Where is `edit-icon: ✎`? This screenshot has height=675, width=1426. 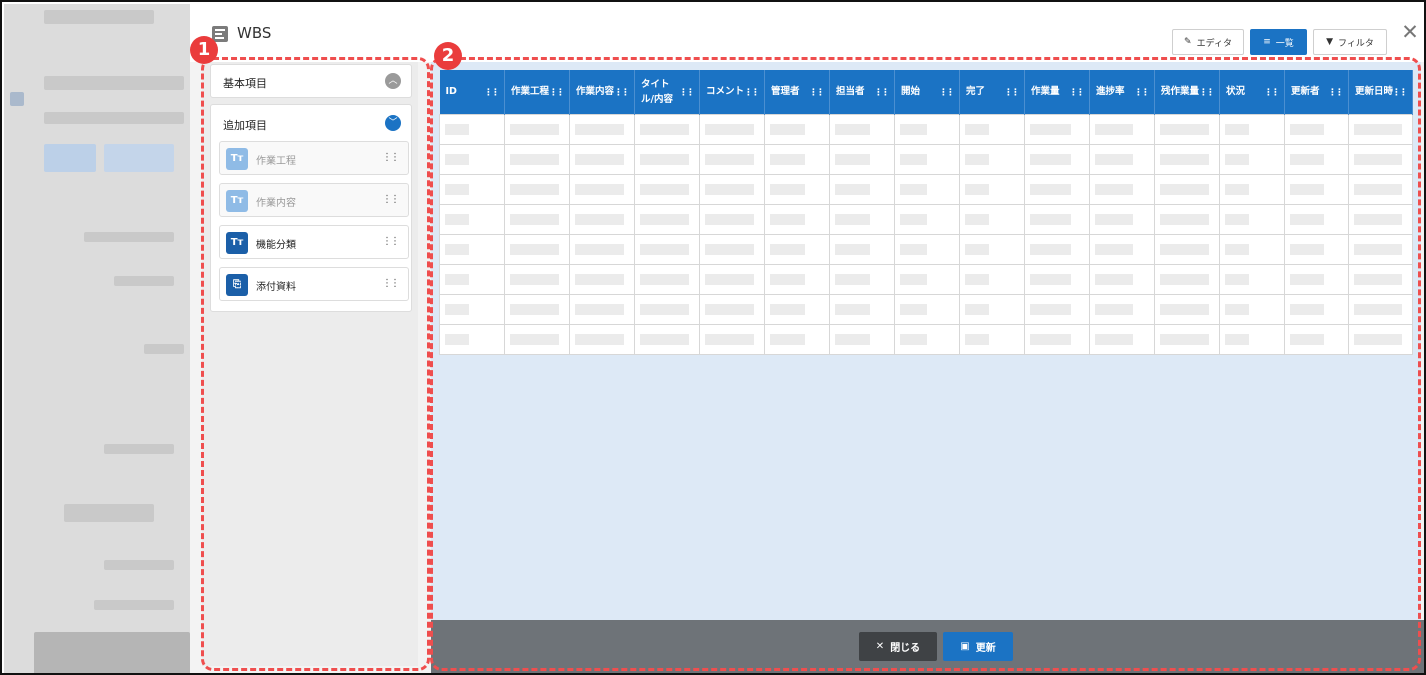
edit-icon: ✎ is located at coordinates (1188, 42).